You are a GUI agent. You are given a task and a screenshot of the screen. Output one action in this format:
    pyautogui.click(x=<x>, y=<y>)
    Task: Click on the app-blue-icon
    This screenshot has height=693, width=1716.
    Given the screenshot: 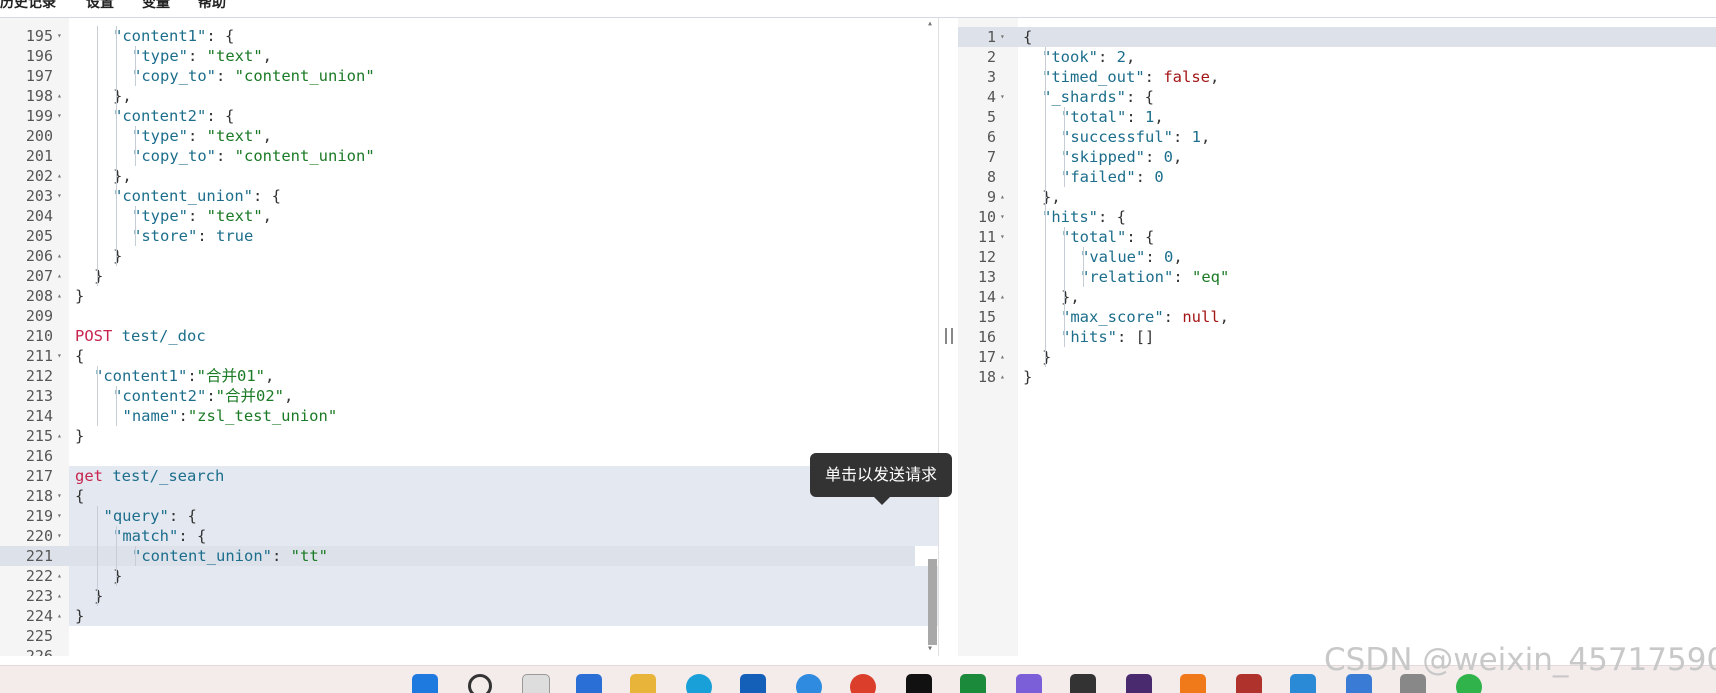 What is the action you would take?
    pyautogui.click(x=1303, y=683)
    